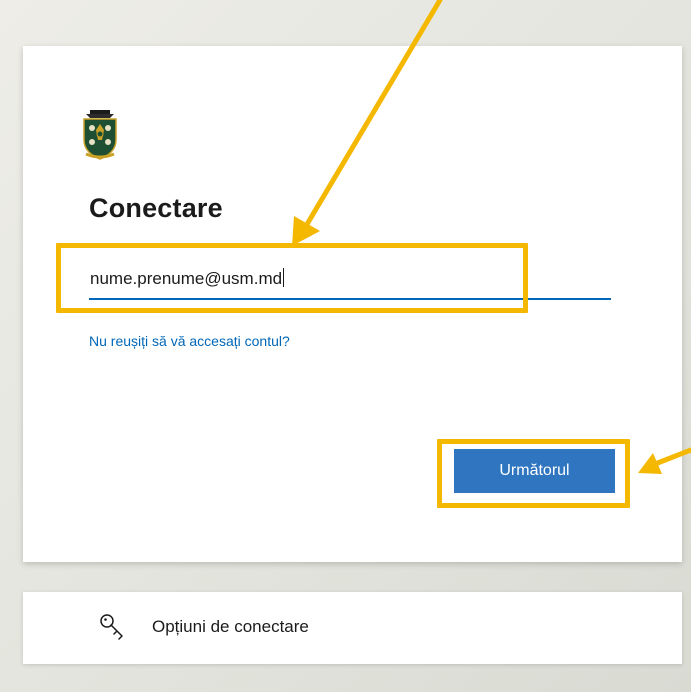 This screenshot has height=692, width=691. What do you see at coordinates (156, 208) in the screenshot?
I see `page-title: Conectare` at bounding box center [156, 208].